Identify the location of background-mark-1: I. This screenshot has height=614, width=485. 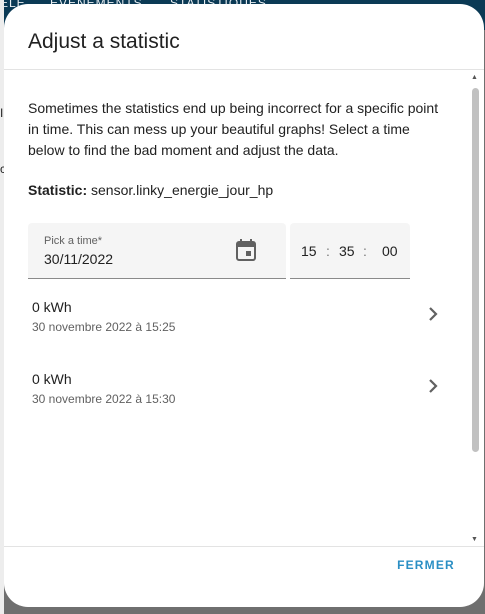
(2, 113).